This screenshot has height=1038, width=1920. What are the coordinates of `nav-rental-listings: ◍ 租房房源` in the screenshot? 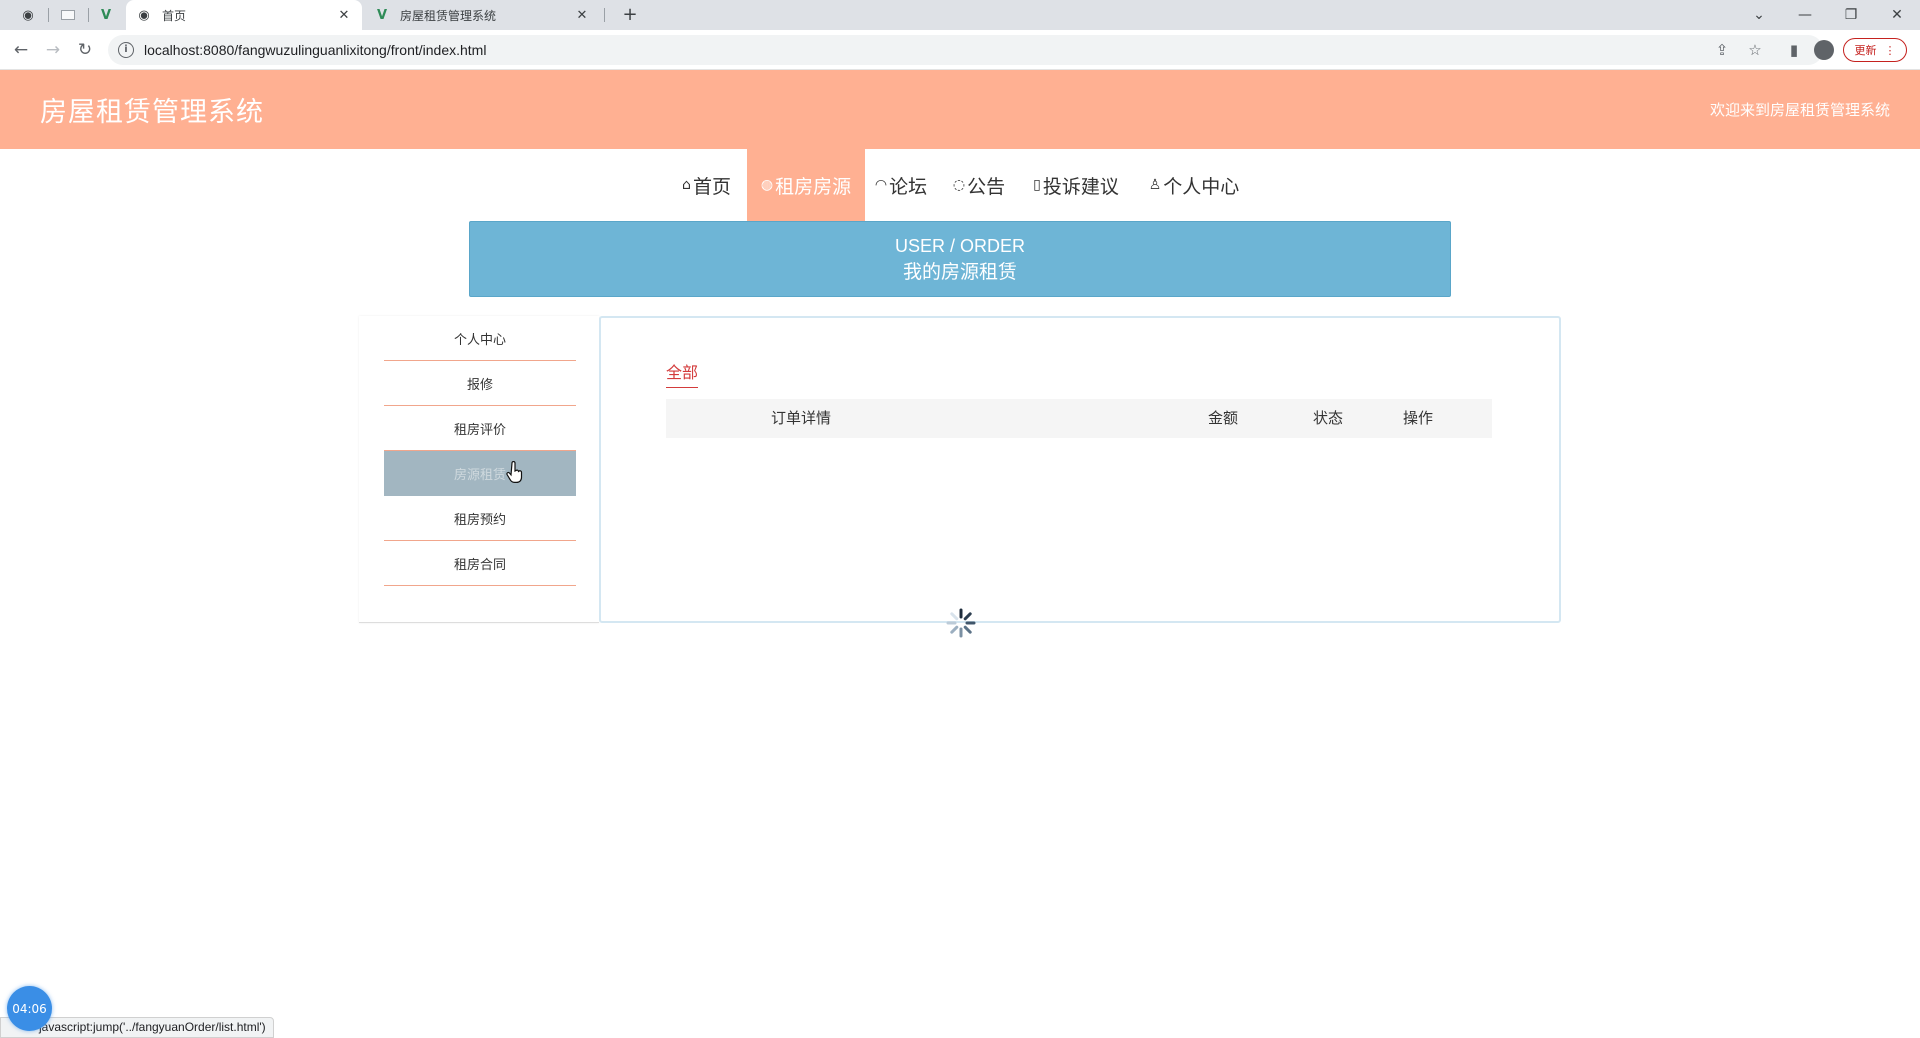 It's located at (806, 185).